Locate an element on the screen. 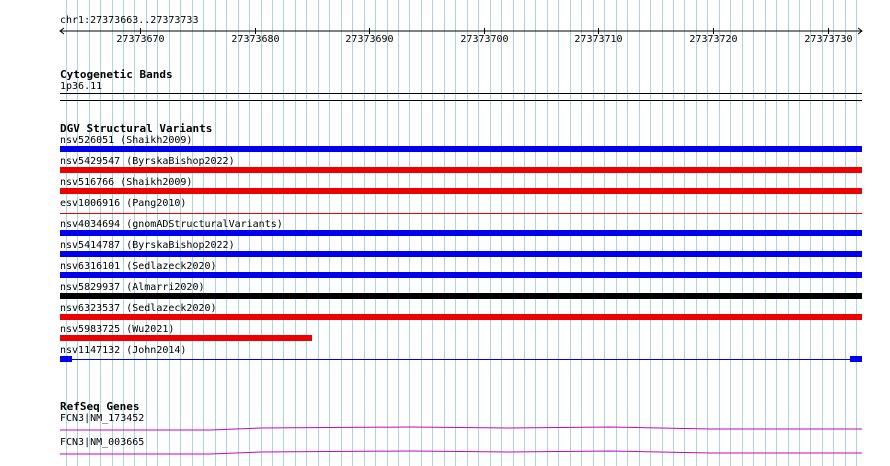  ruler-tick-label: 27373700 is located at coordinates (484, 39).